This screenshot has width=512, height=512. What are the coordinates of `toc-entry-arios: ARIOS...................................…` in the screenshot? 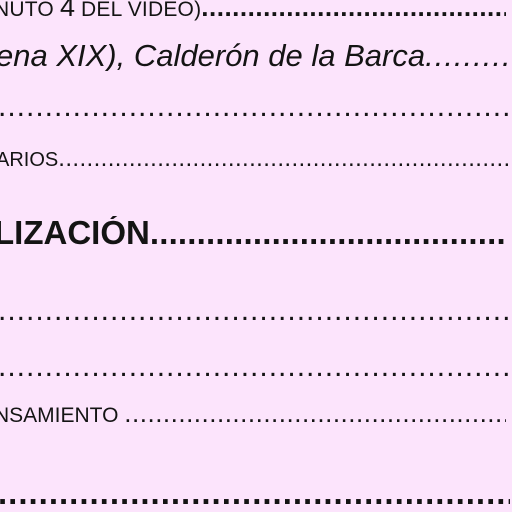 It's located at (254, 159).